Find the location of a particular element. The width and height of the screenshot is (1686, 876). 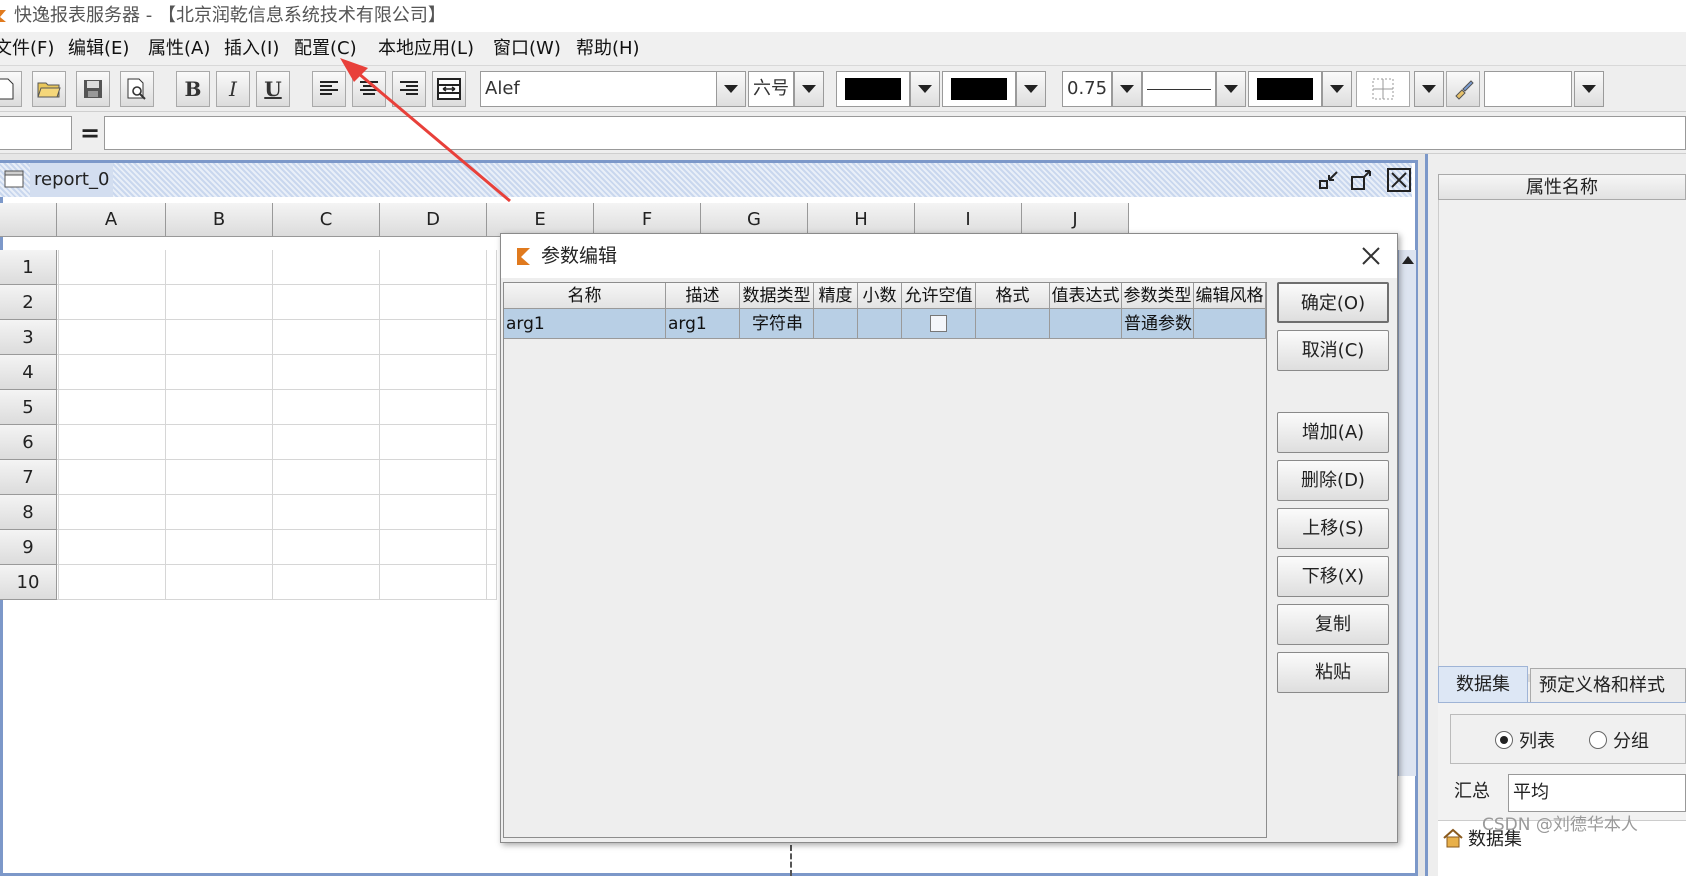

column-header: I is located at coordinates (968, 220).